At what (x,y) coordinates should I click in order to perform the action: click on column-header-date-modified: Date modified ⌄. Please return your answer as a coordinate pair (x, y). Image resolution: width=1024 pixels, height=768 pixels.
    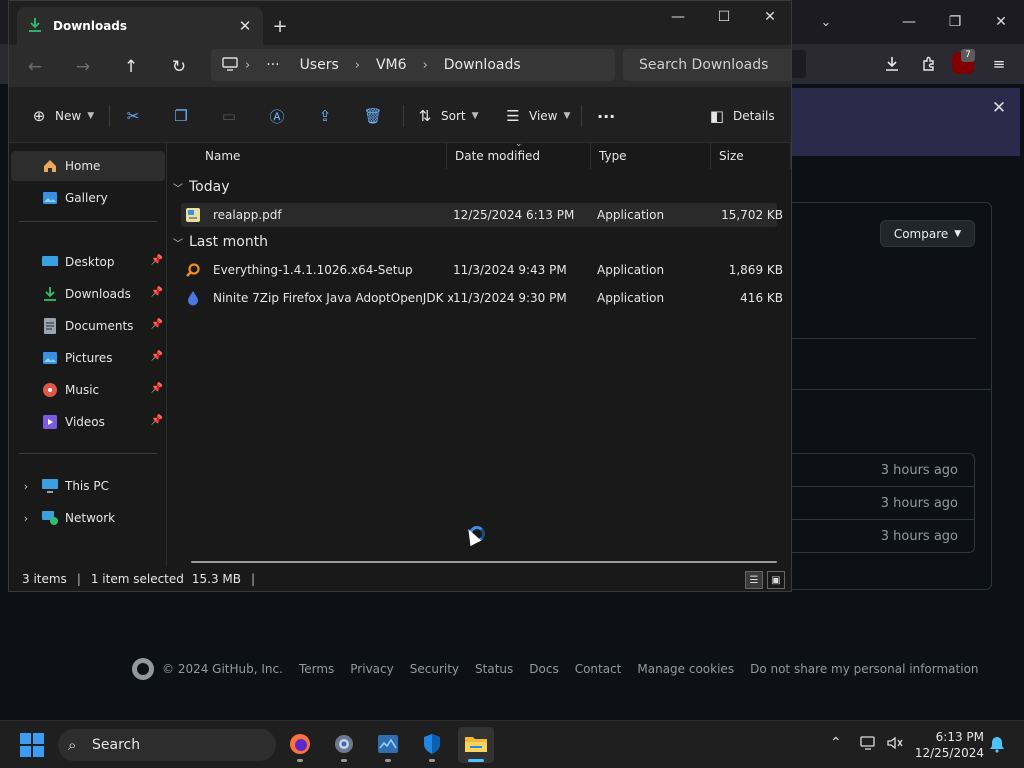
    Looking at the image, I should click on (519, 154).